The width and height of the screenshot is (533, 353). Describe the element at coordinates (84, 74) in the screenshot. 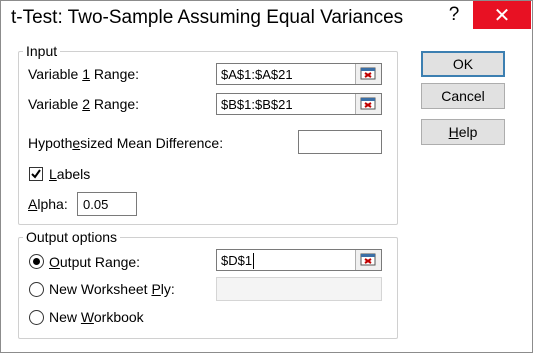

I see `variable-1-range-label: Variable 1 Range:` at that location.